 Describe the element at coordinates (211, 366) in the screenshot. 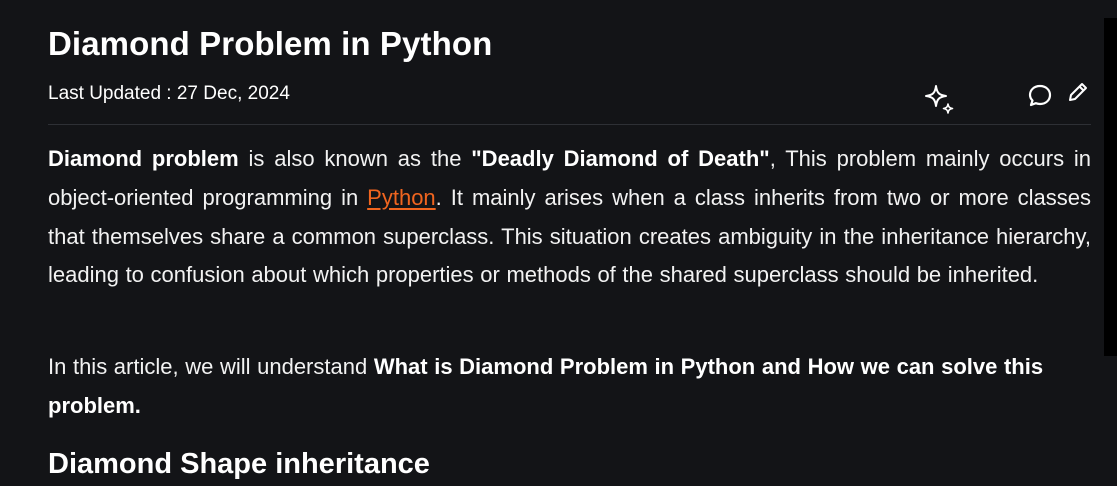

I see `paragraph-text: In this article, we will understand` at that location.